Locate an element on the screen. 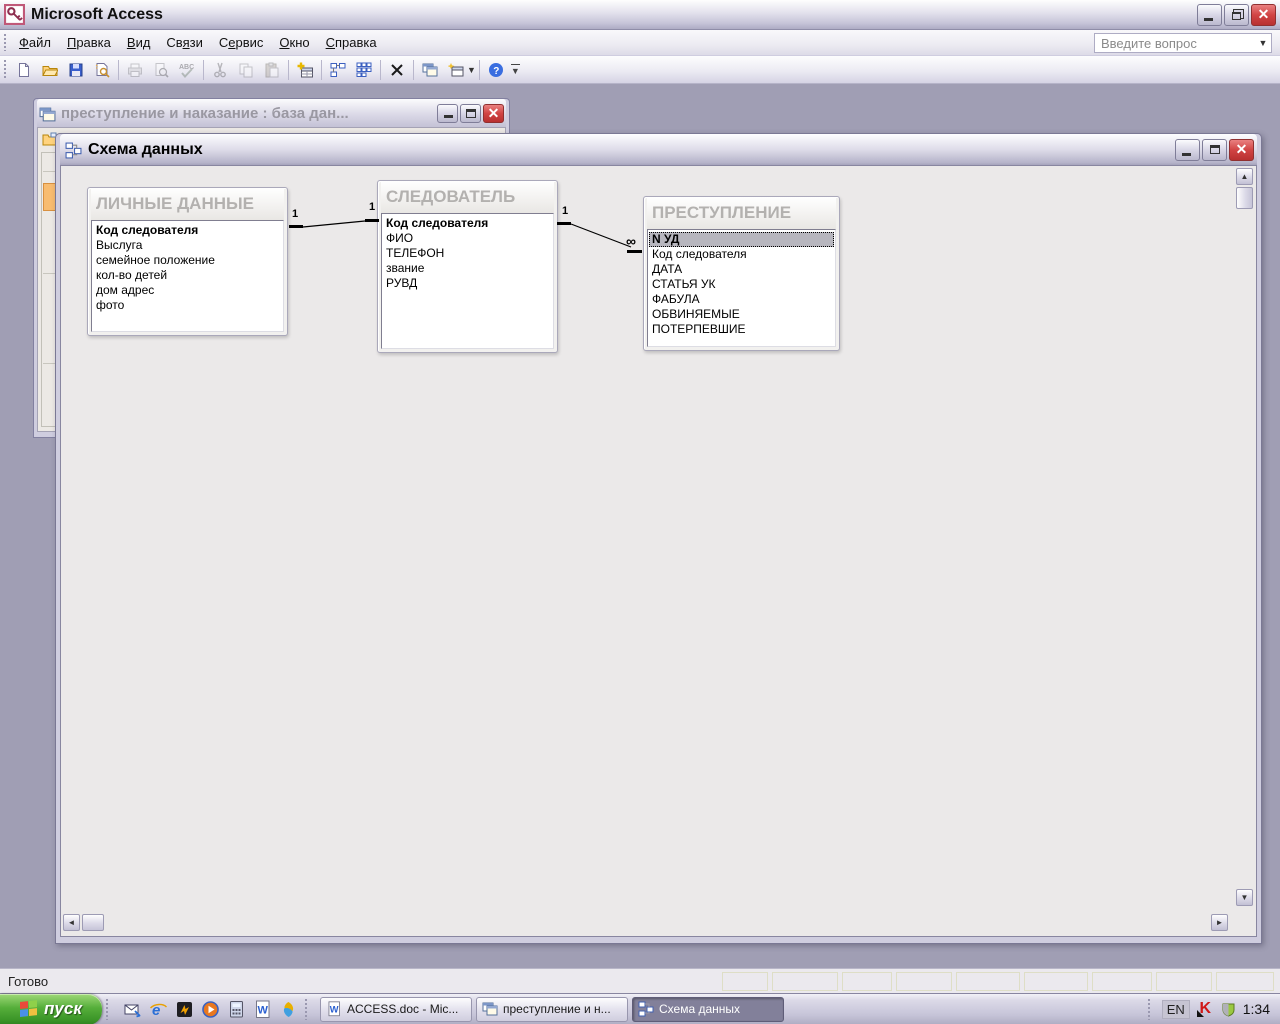  database-window-button is located at coordinates (430, 70).